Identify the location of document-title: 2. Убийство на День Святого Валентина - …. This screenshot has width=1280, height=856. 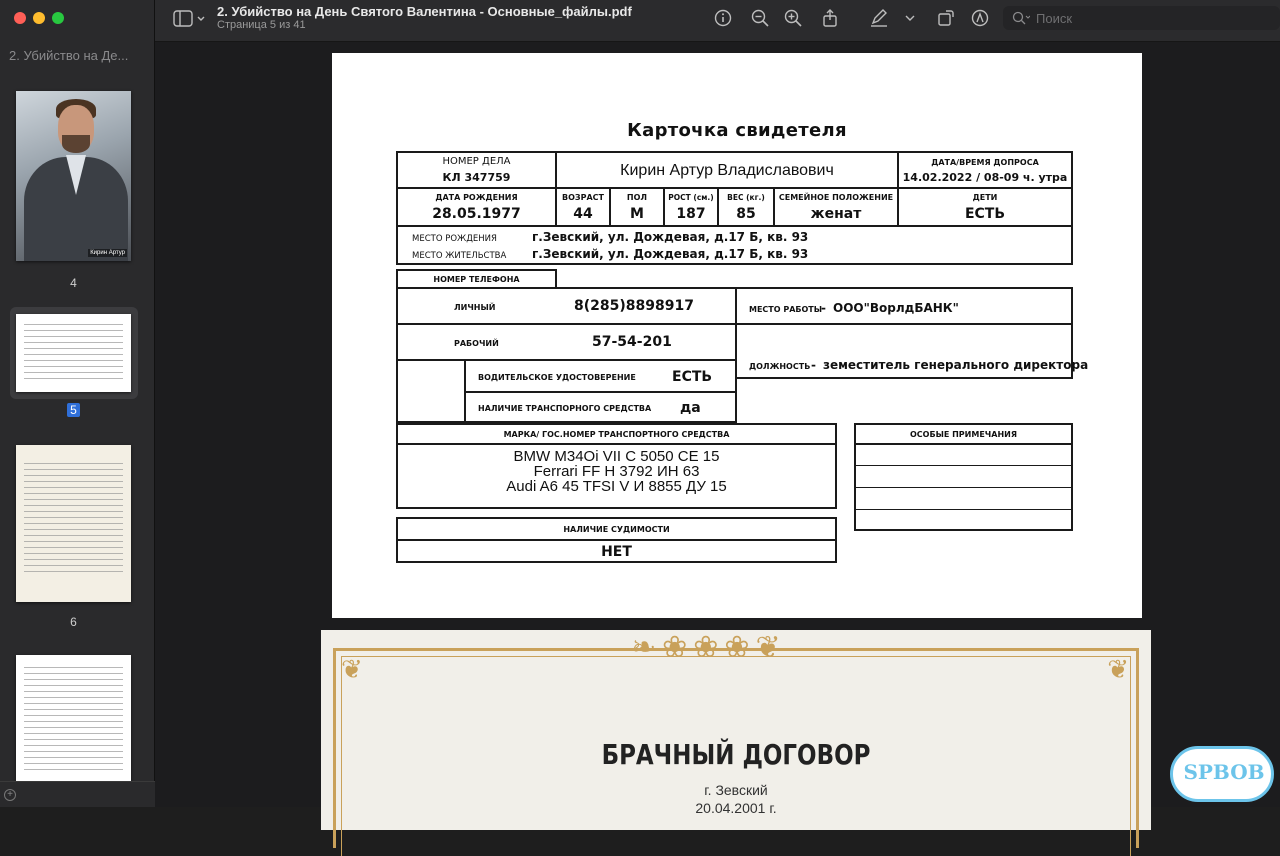
(424, 11).